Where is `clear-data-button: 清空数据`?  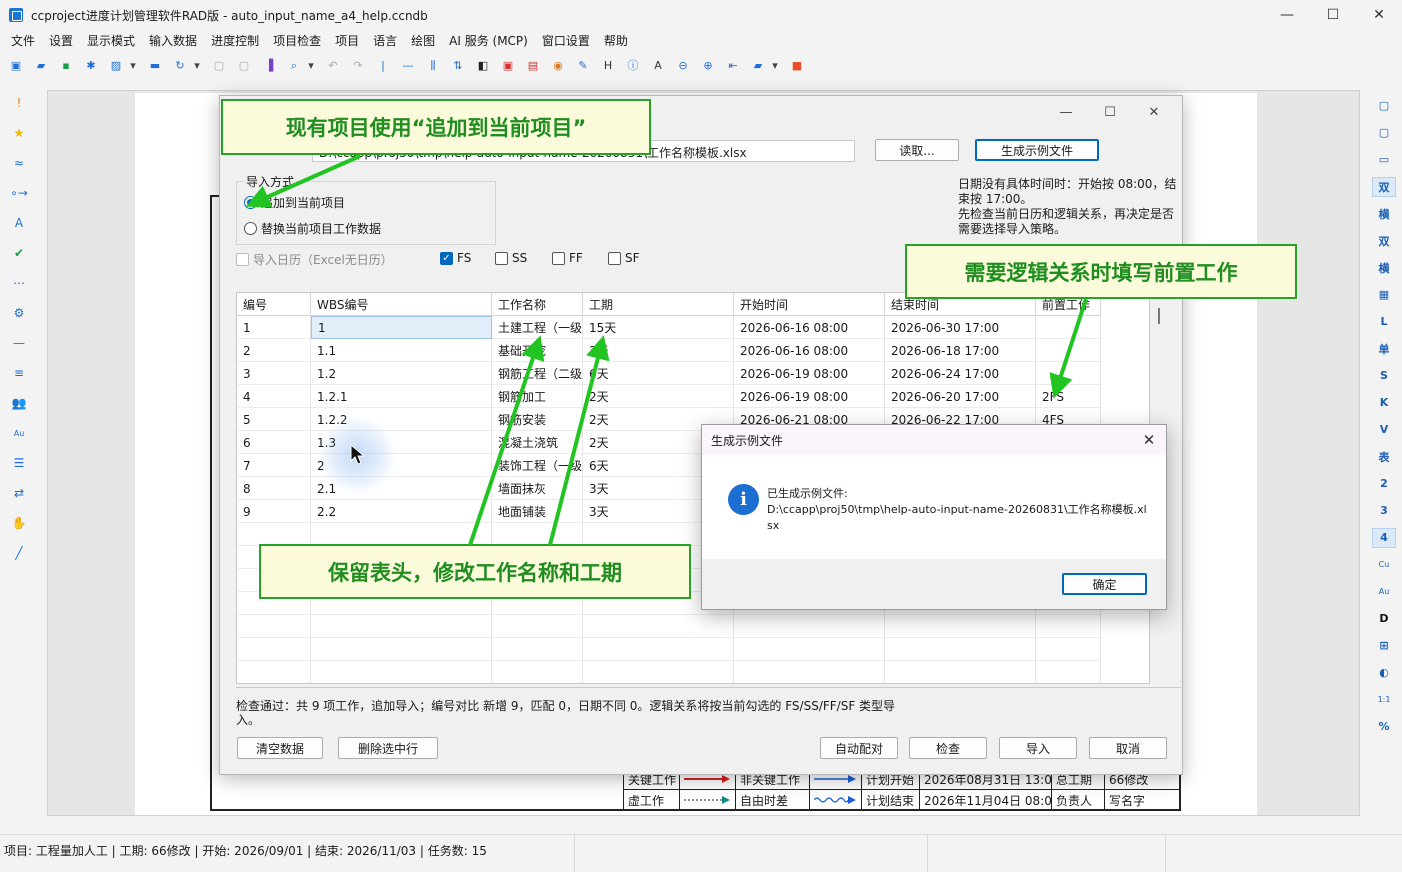
clear-data-button: 清空数据 is located at coordinates (280, 748).